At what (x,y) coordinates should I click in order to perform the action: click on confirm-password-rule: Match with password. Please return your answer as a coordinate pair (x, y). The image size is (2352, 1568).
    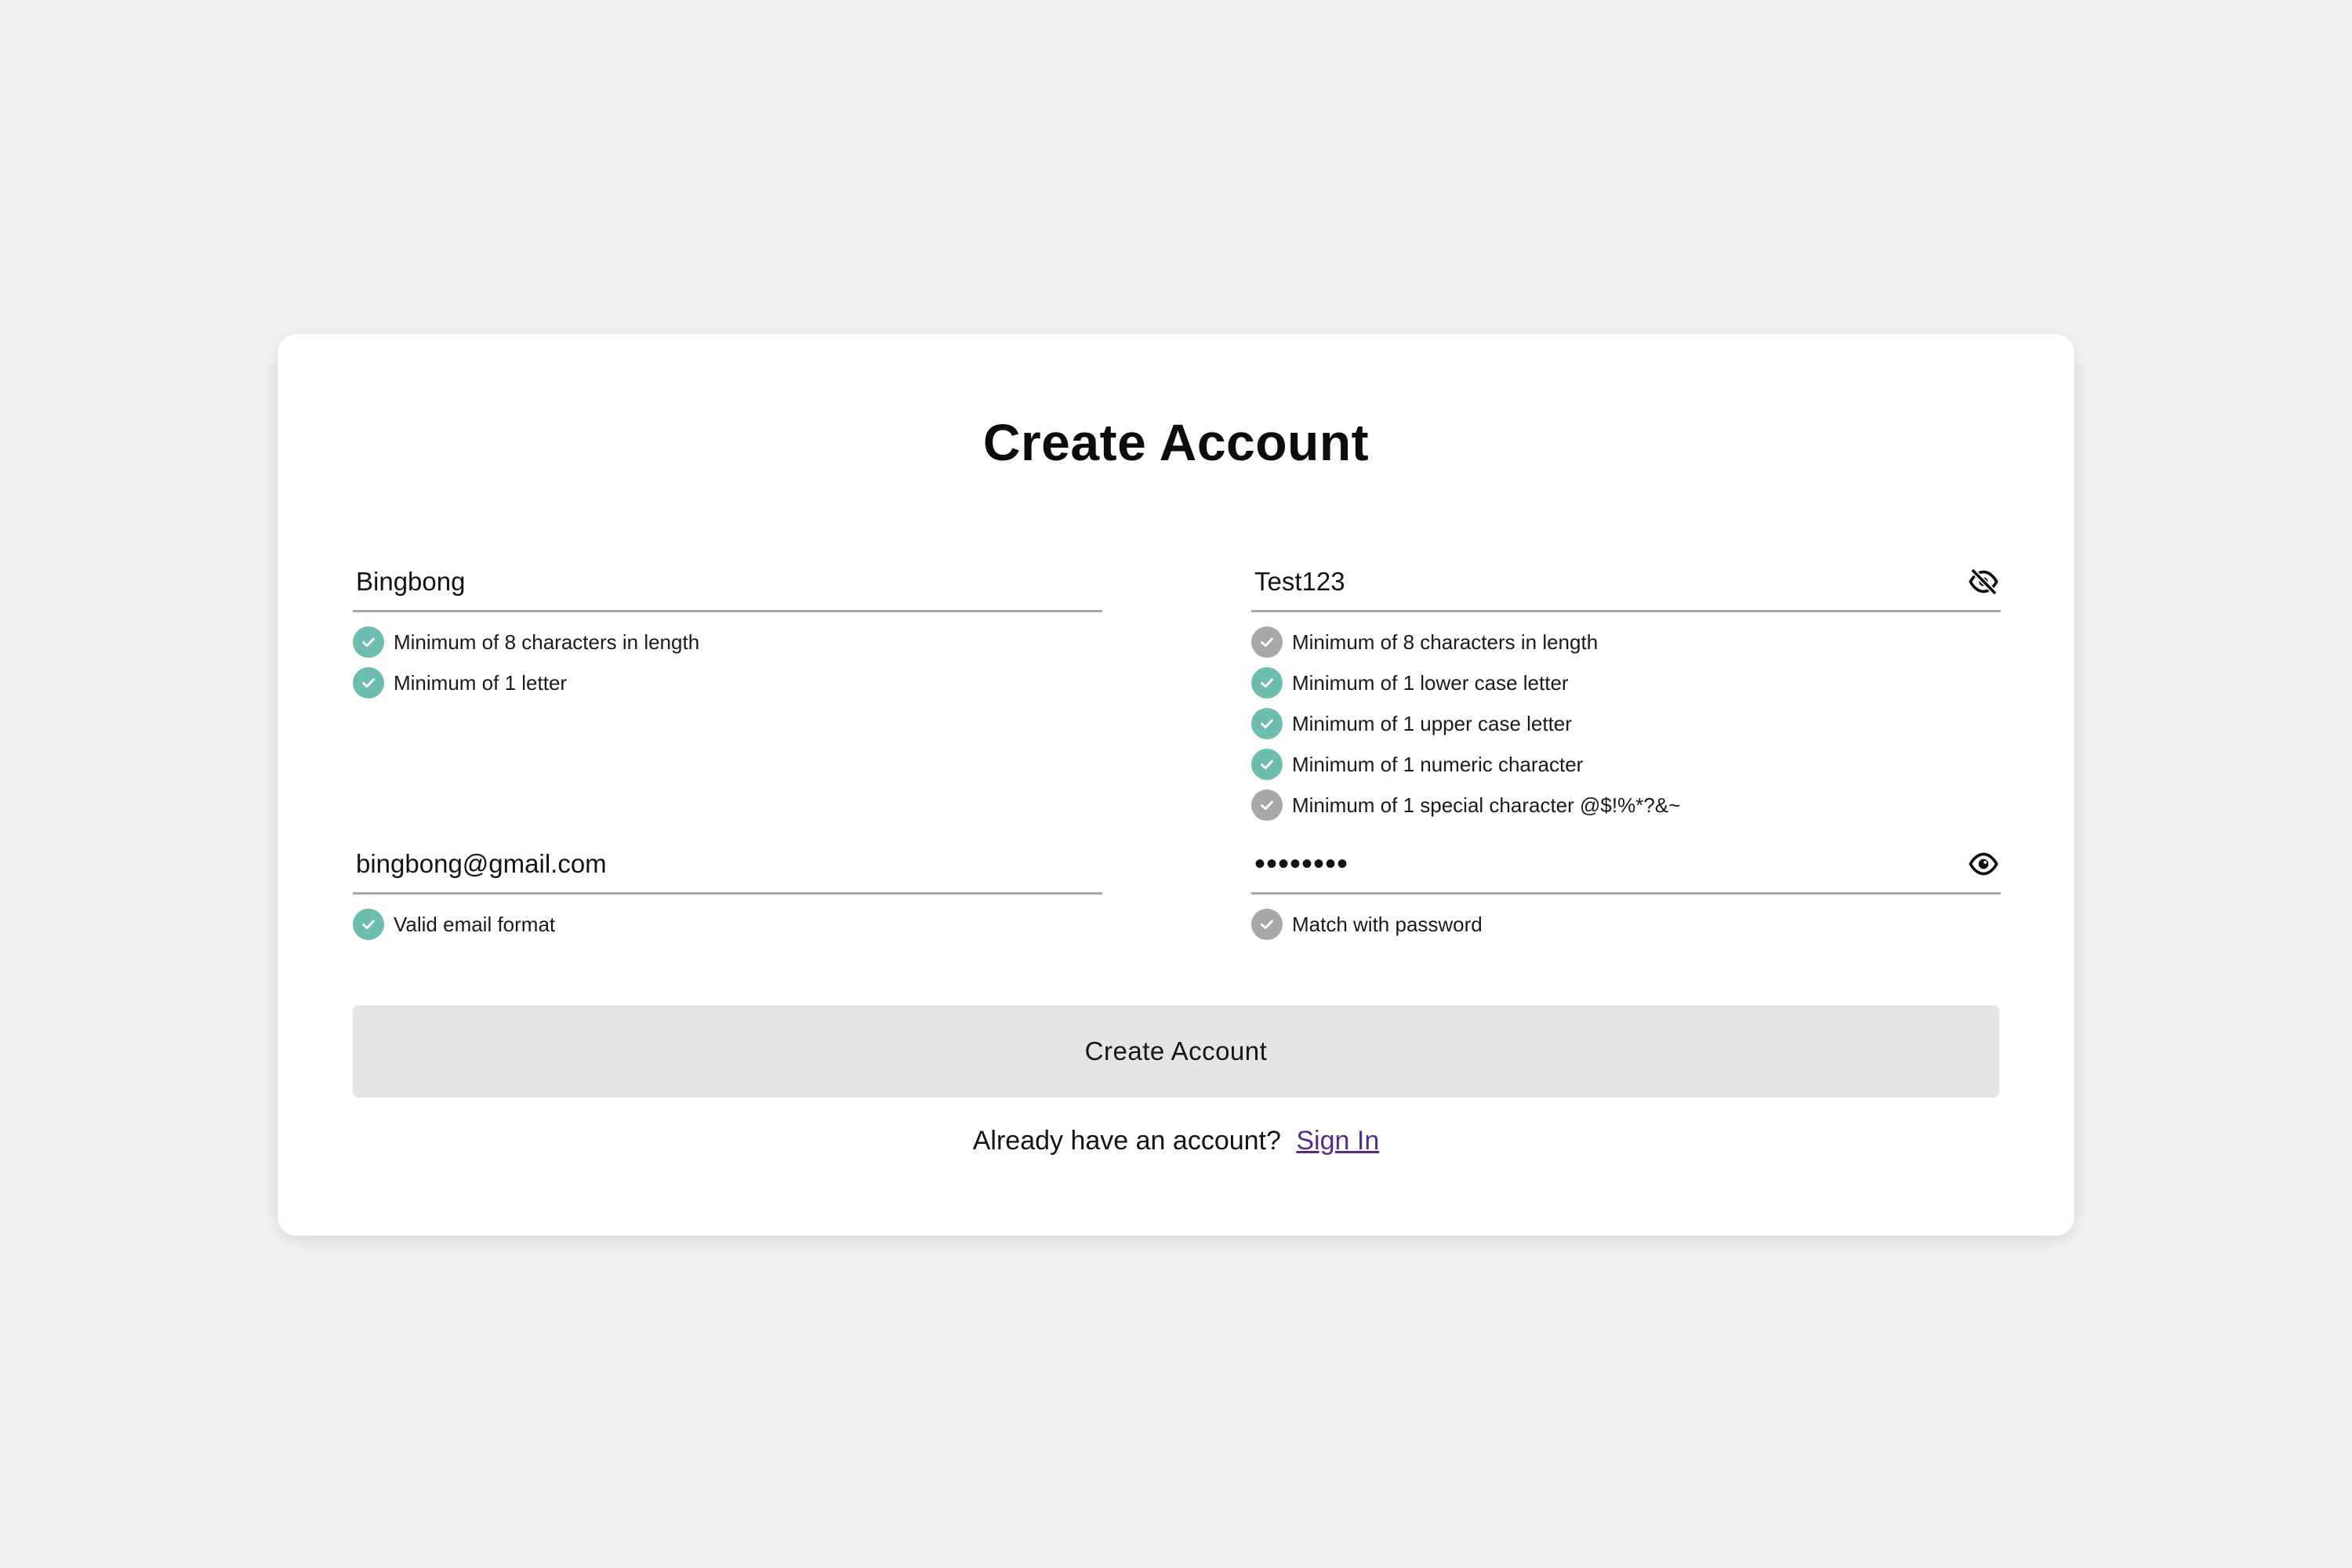
    Looking at the image, I should click on (1626, 924).